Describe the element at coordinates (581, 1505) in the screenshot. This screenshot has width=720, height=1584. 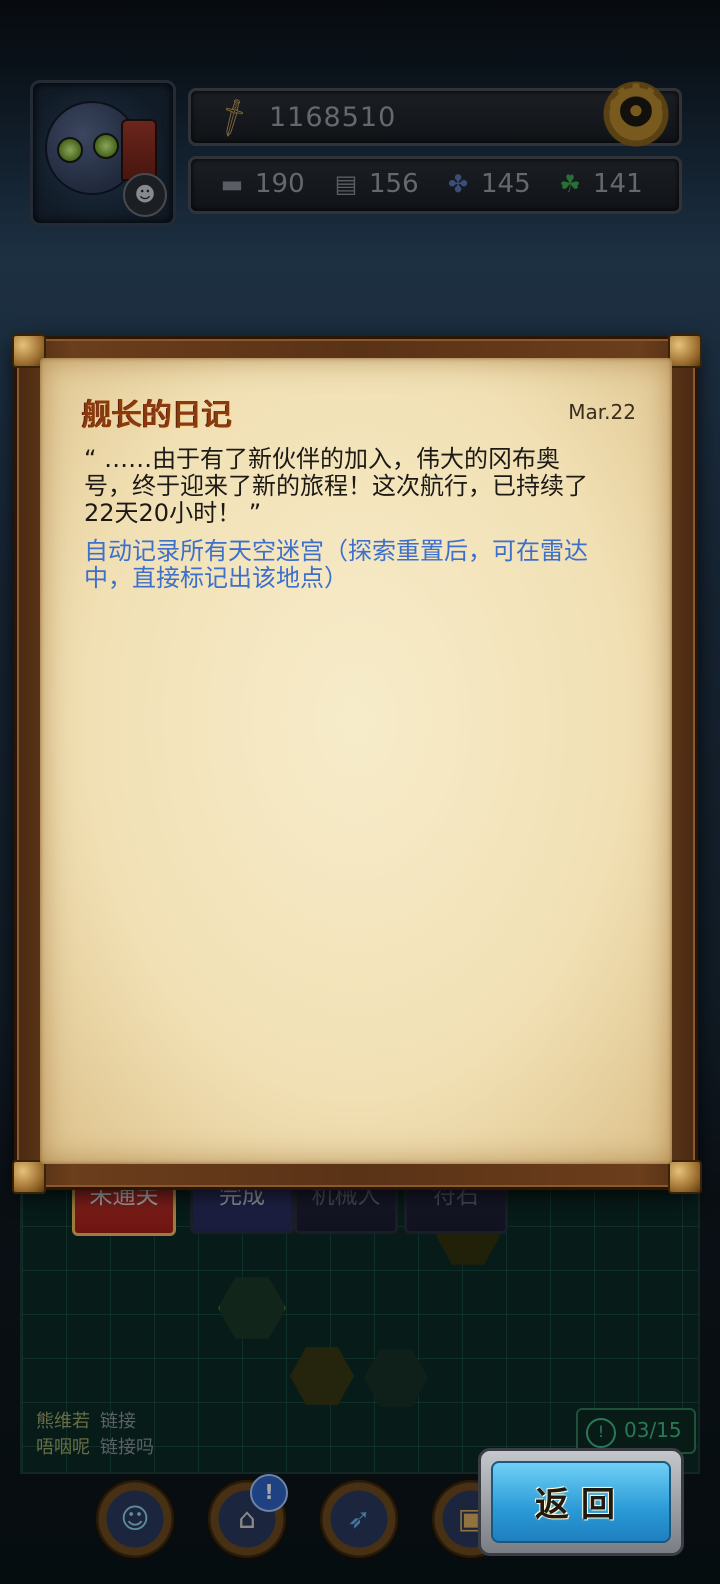
I see `back-button-label: 返回` at that location.